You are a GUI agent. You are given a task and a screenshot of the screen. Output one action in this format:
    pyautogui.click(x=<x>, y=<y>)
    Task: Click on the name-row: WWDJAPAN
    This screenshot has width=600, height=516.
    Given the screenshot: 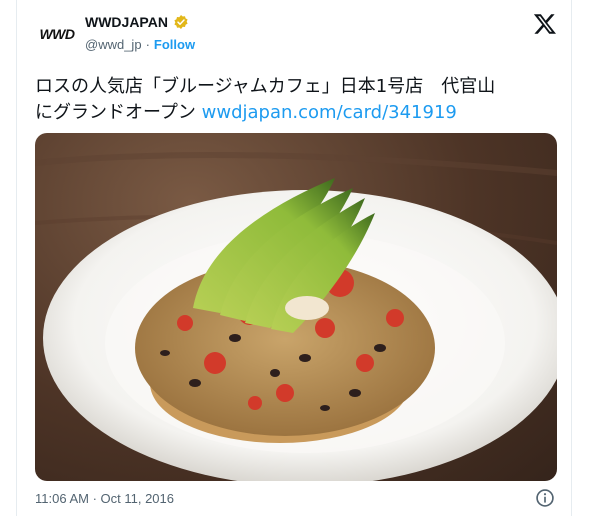 What is the action you would take?
    pyautogui.click(x=137, y=22)
    